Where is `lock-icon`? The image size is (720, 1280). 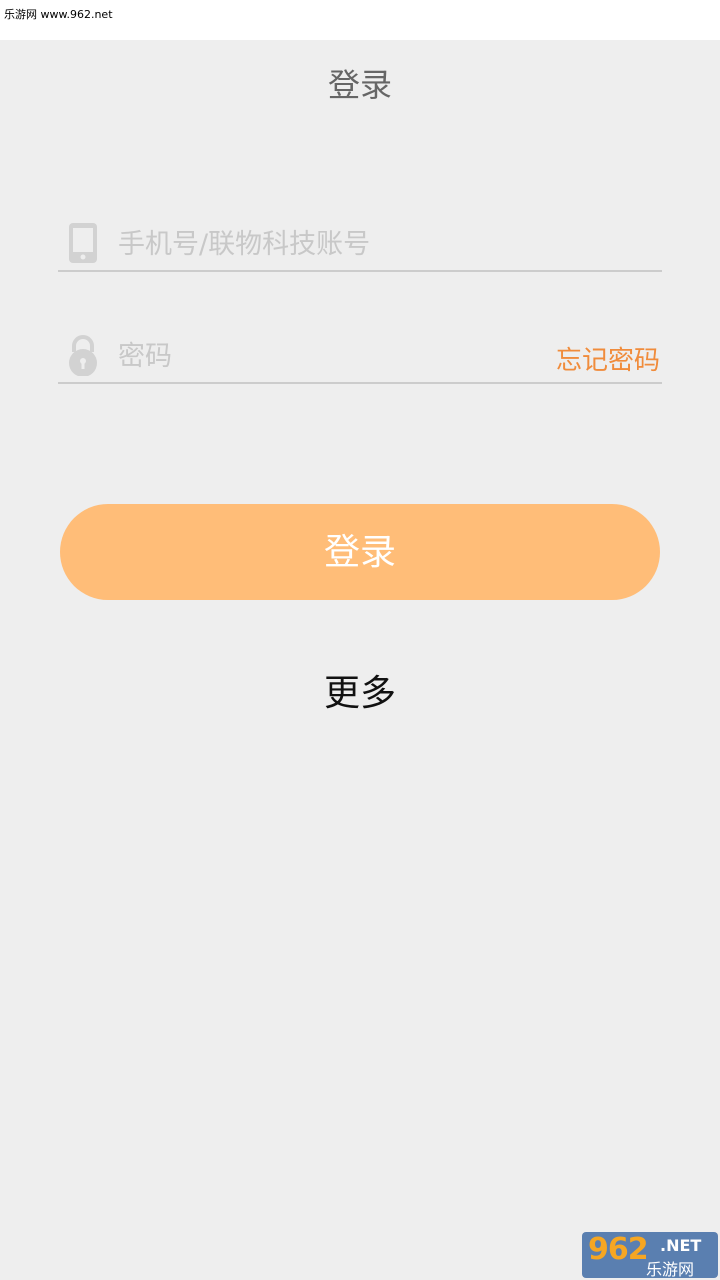
lock-icon is located at coordinates (83, 355).